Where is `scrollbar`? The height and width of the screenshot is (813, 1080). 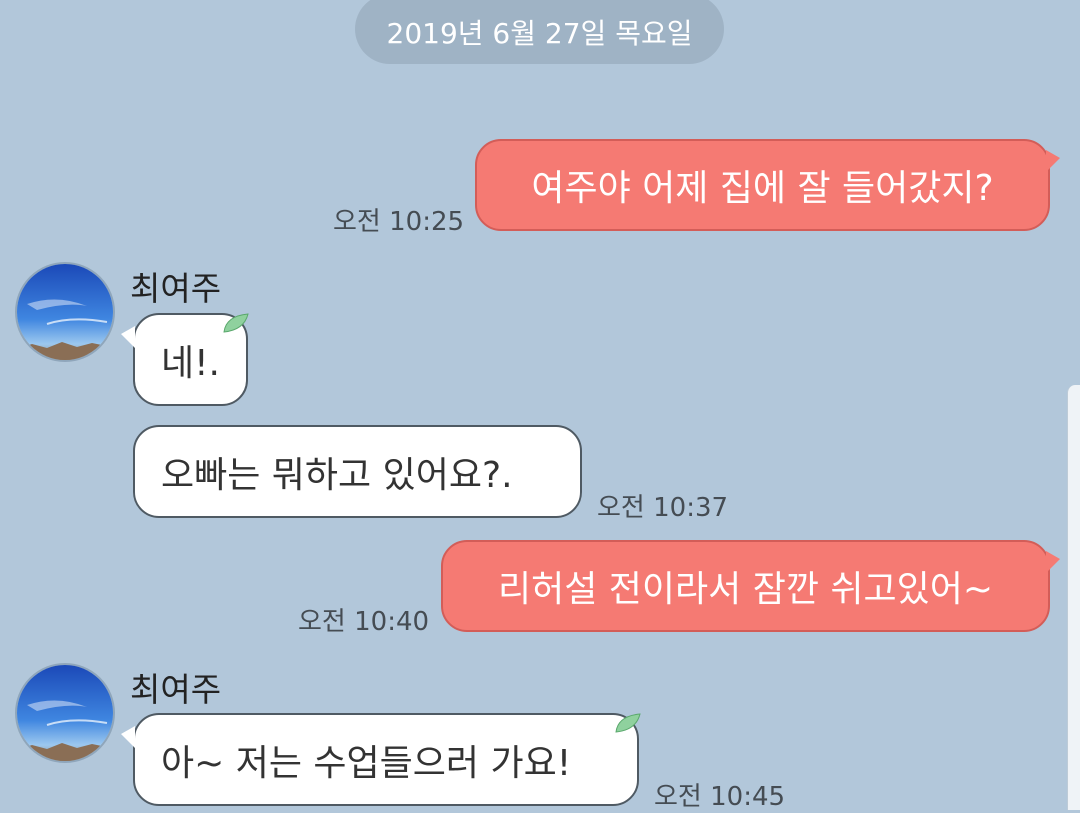 scrollbar is located at coordinates (1073, 597).